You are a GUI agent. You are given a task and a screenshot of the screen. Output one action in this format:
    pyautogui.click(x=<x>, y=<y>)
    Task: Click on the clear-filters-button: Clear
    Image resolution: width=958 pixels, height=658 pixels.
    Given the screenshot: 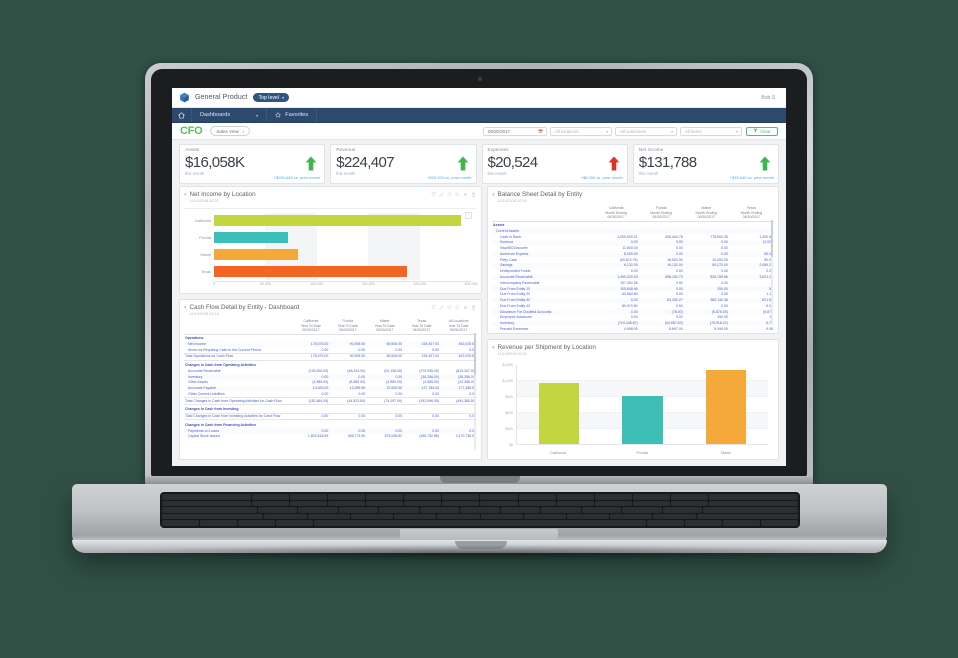 What is the action you would take?
    pyautogui.click(x=762, y=131)
    